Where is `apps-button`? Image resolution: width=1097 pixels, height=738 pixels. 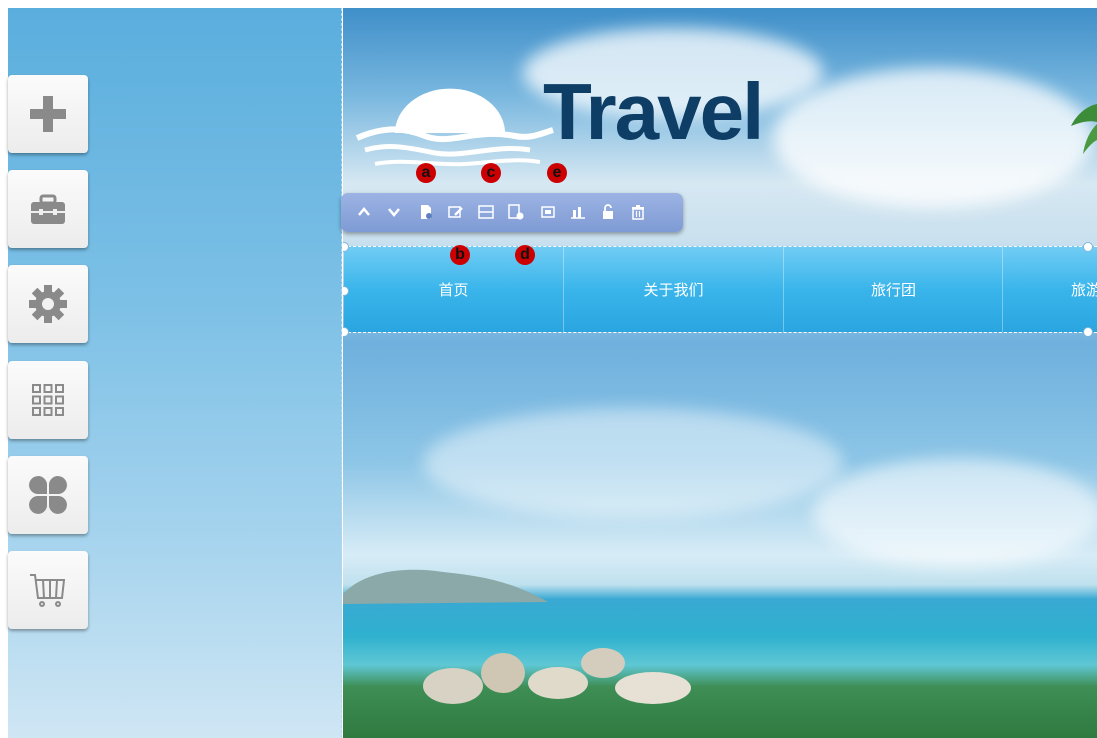 apps-button is located at coordinates (48, 400).